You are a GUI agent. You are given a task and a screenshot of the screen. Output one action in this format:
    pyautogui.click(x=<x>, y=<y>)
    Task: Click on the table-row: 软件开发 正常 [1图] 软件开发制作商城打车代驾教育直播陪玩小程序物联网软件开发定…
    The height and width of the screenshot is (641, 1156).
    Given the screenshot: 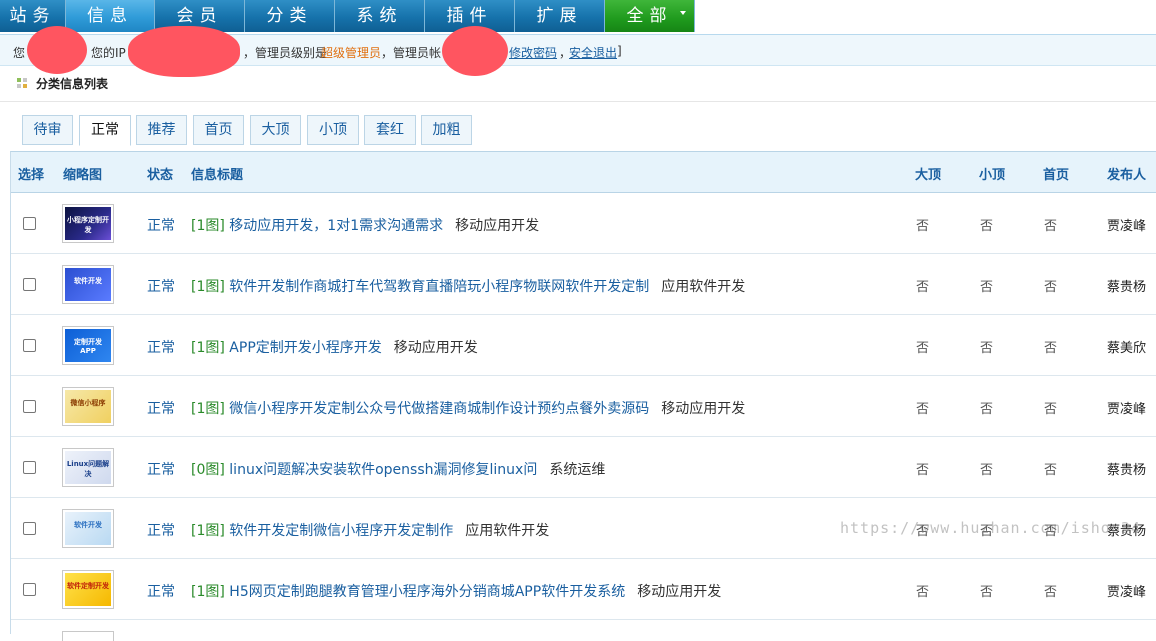 What is the action you would take?
    pyautogui.click(x=583, y=284)
    